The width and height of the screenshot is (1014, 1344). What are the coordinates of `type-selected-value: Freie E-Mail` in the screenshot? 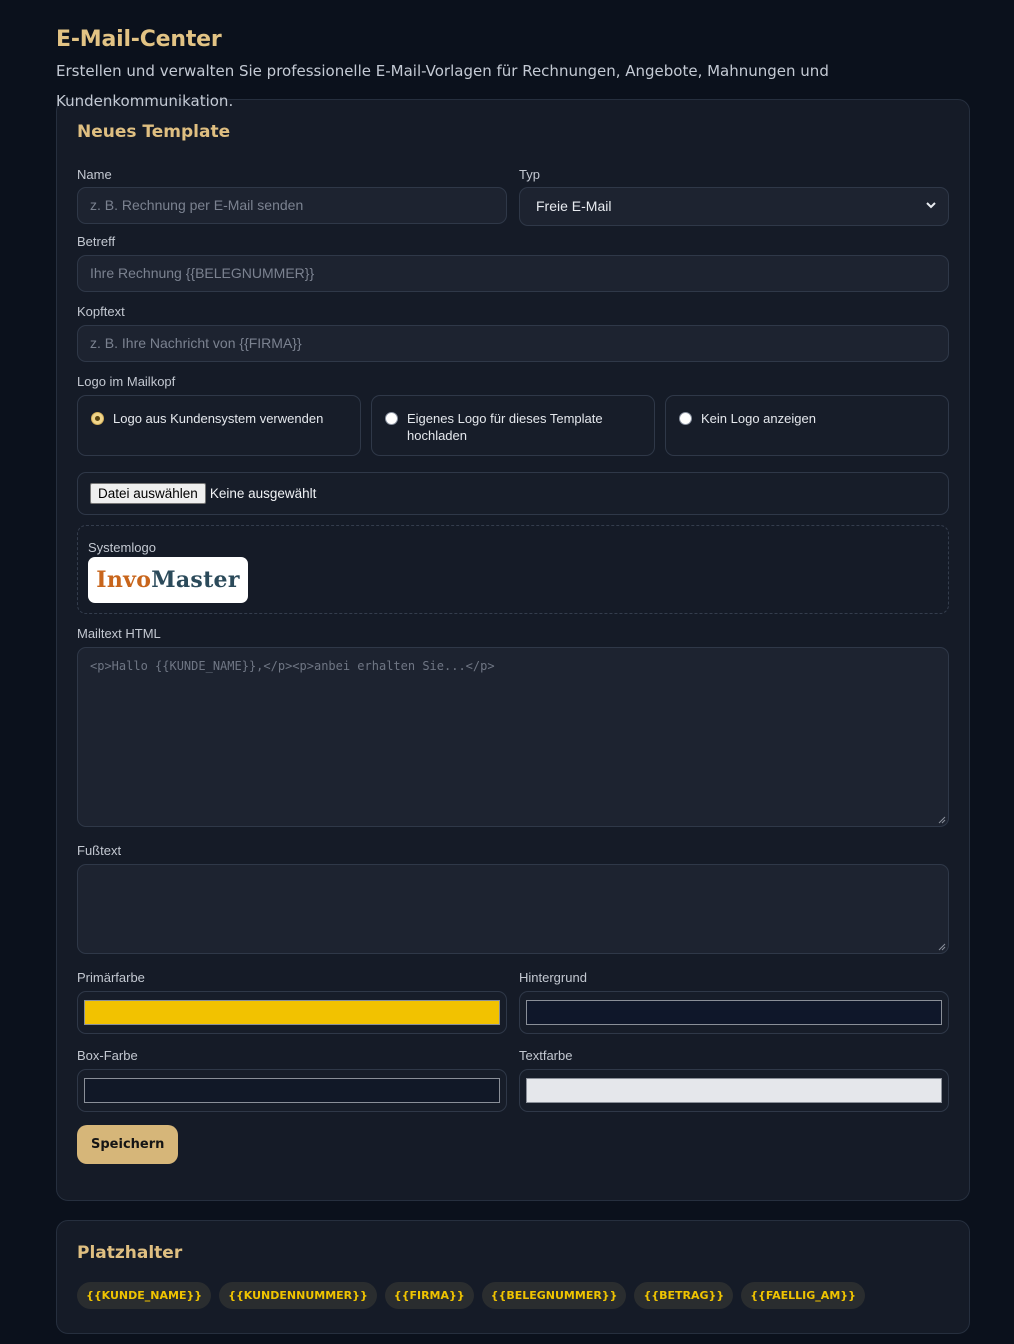 It's located at (574, 206).